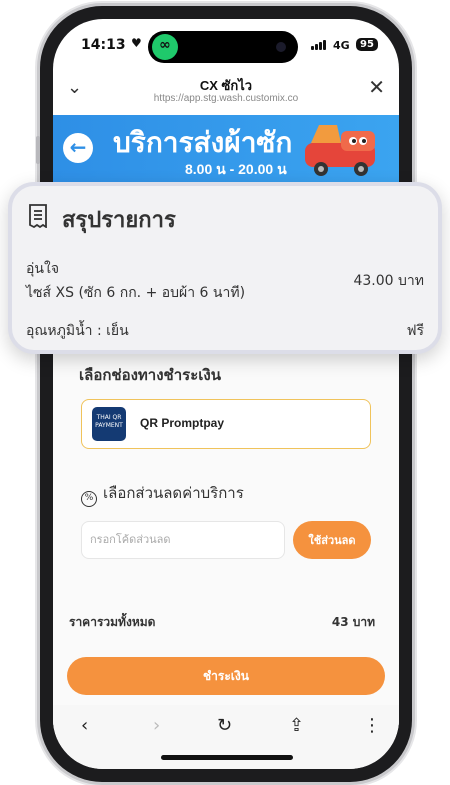  What do you see at coordinates (296, 725) in the screenshot?
I see `share-icon: ⇪` at bounding box center [296, 725].